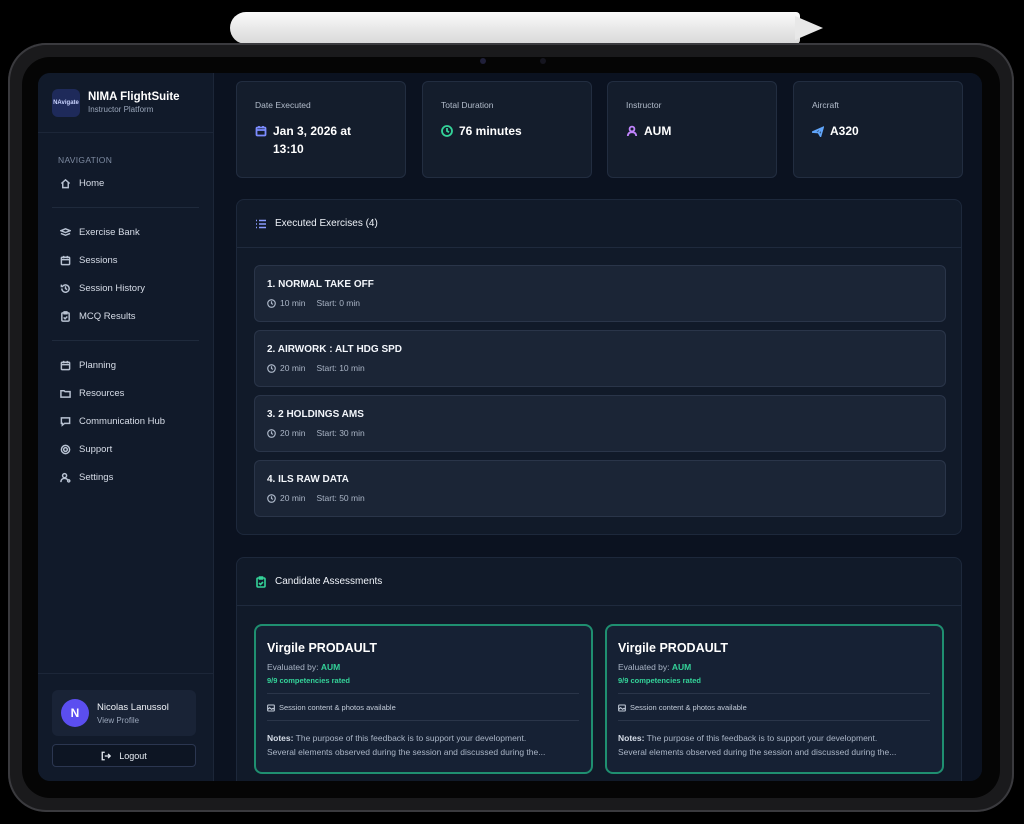 The height and width of the screenshot is (824, 1024). I want to click on sidebar-item-label: Sessions, so click(98, 260).